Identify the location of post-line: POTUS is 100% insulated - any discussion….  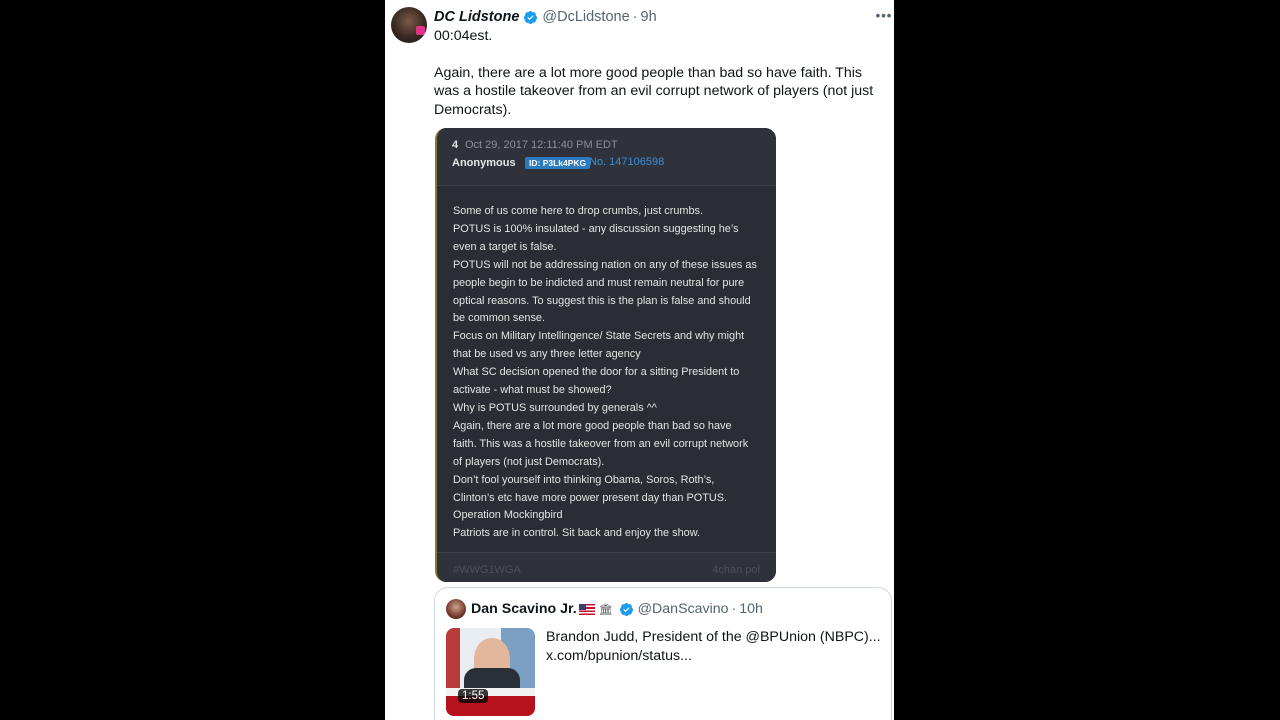
(596, 228).